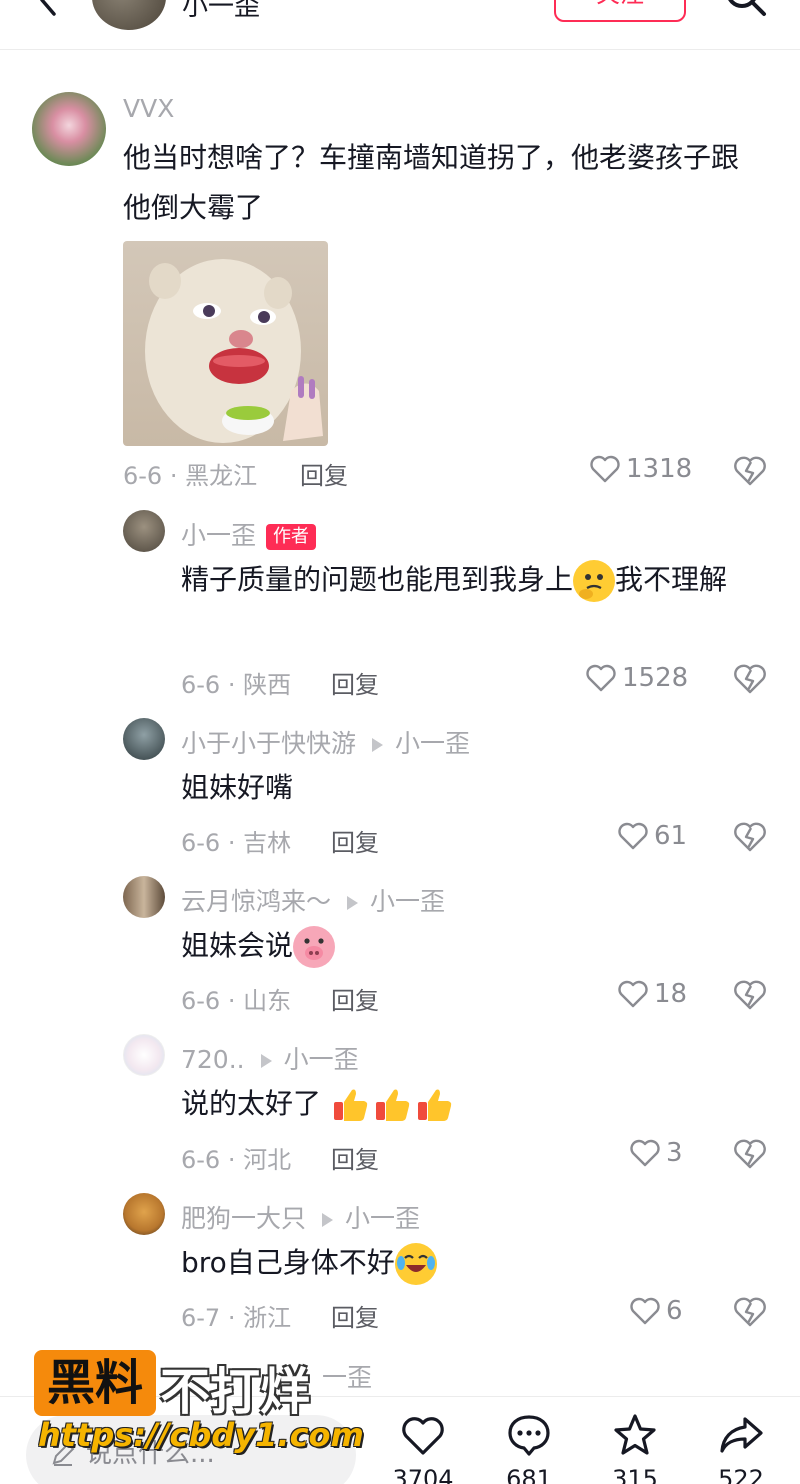 The height and width of the screenshot is (1484, 800). What do you see at coordinates (190, 476) in the screenshot?
I see `comment-date-location: 6-6 · 黑龙江` at bounding box center [190, 476].